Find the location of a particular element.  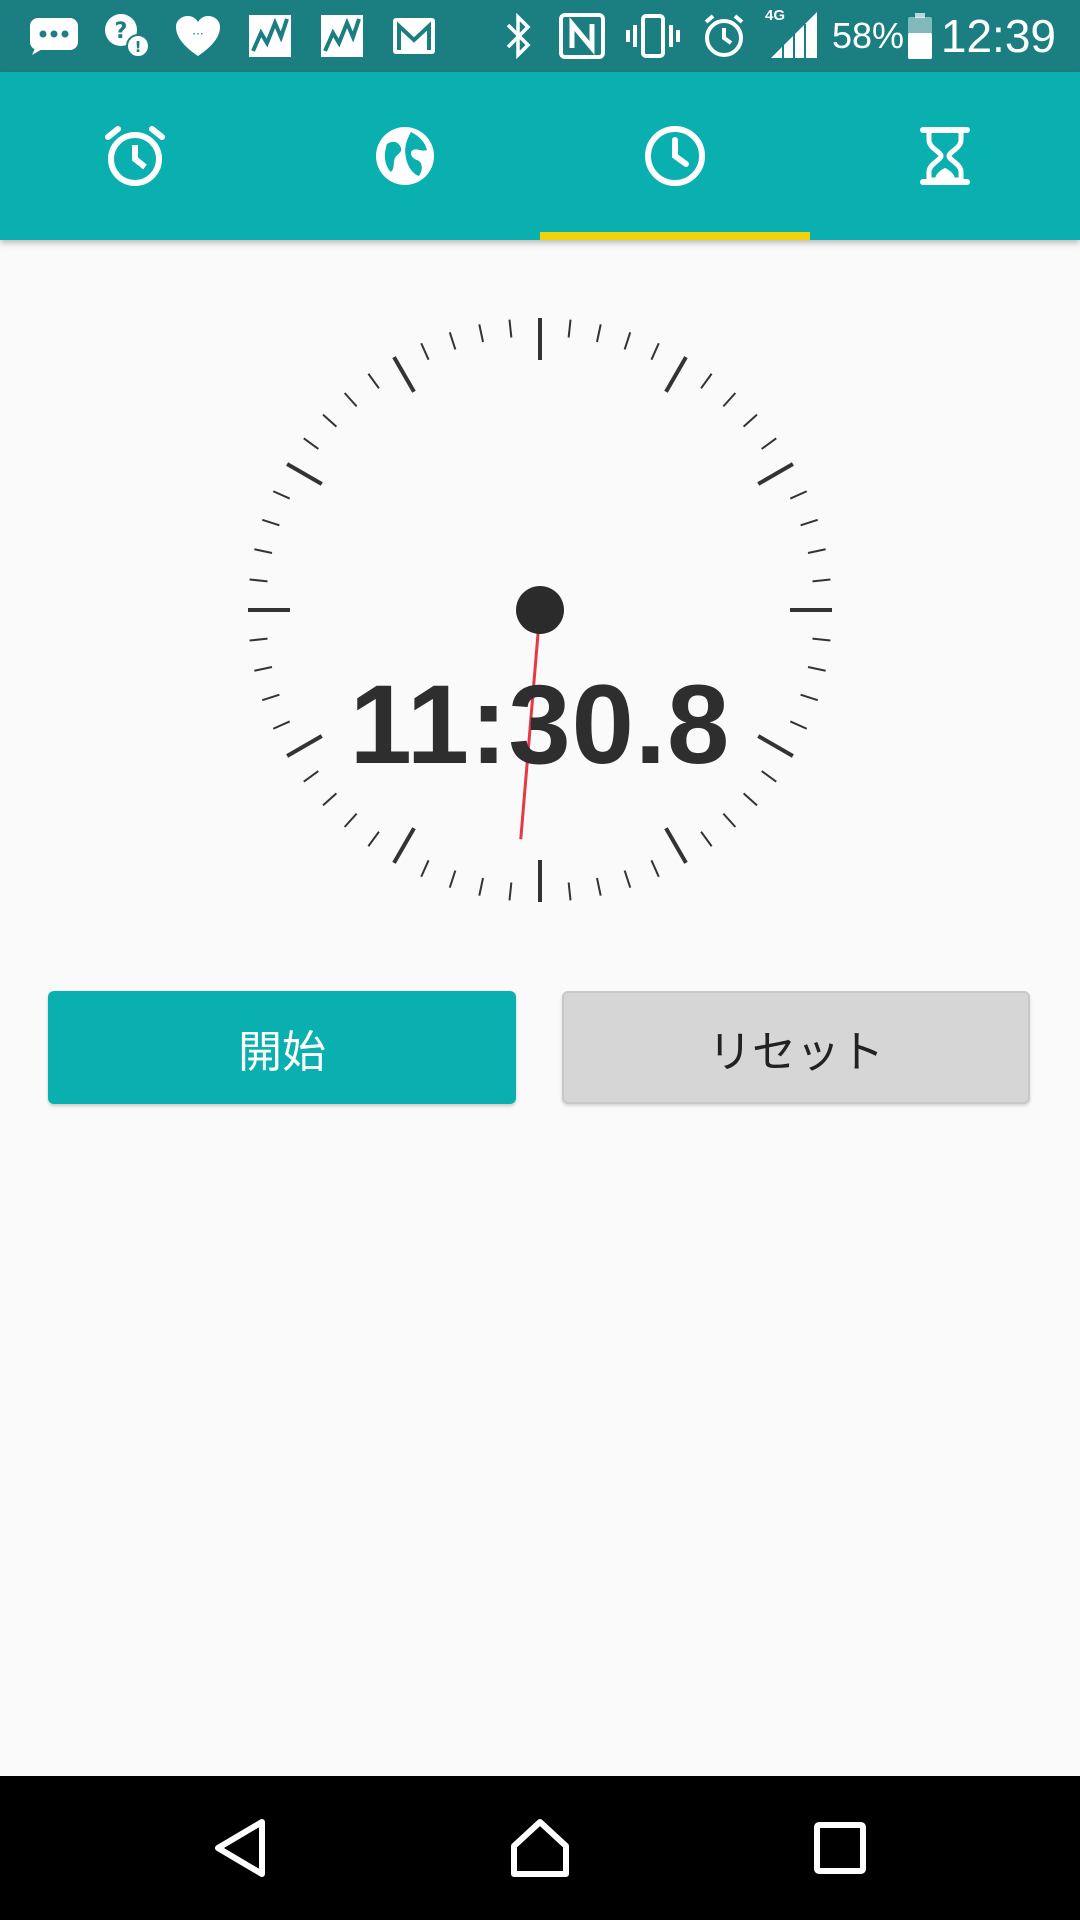

navigation-bar is located at coordinates (540, 1848).